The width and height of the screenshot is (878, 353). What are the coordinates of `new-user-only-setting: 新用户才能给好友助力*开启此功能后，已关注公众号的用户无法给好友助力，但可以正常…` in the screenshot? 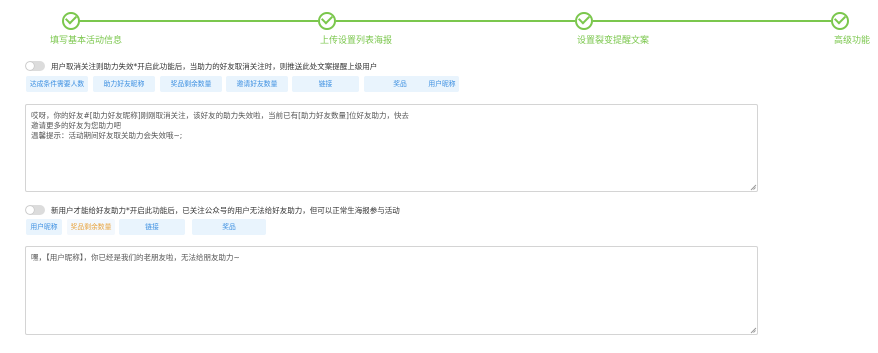 It's located at (212, 210).